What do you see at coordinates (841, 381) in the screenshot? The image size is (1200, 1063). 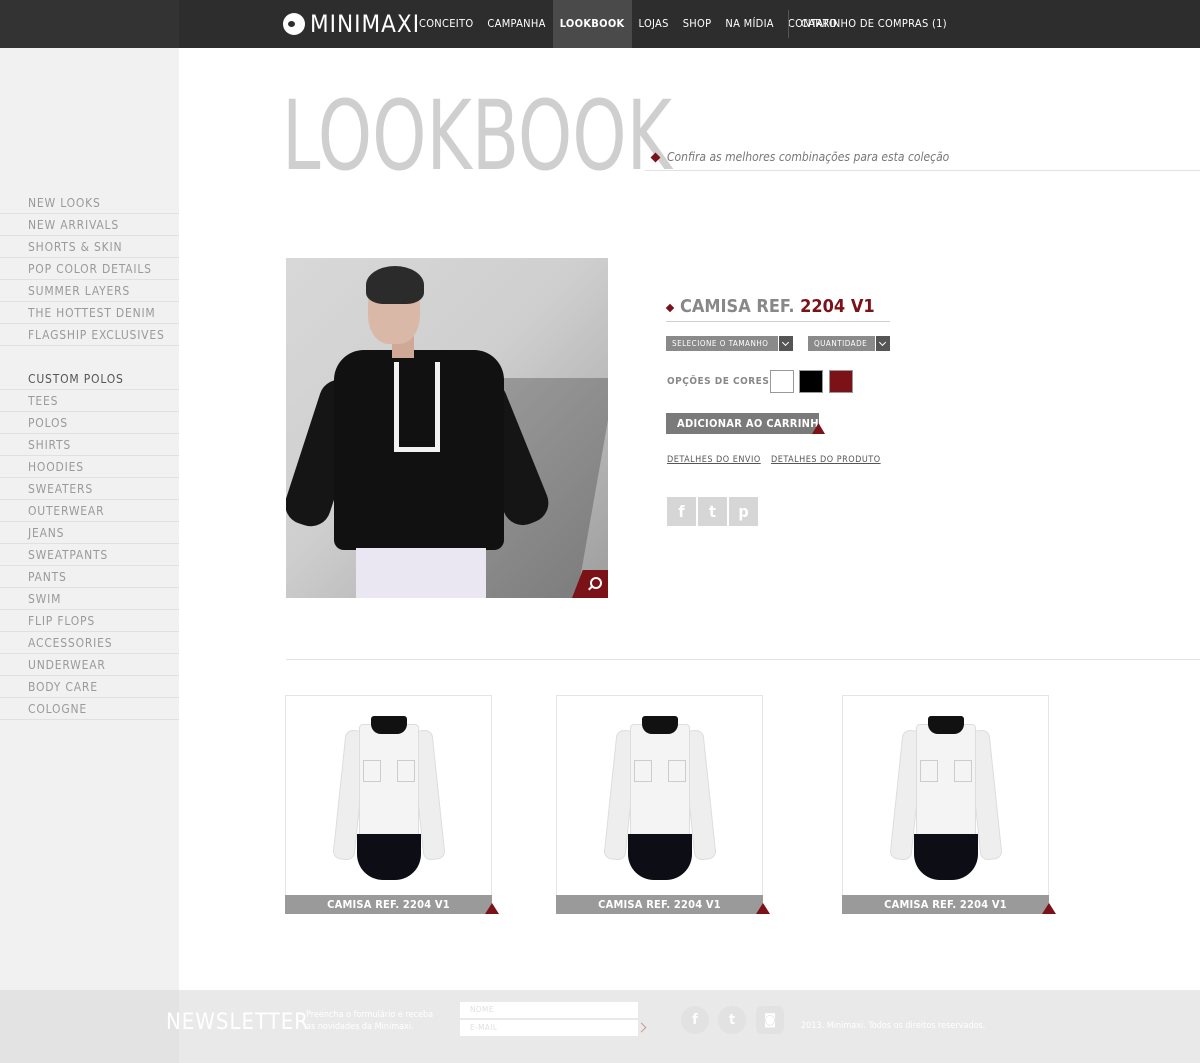 I see `color-swatch-burgundy` at bounding box center [841, 381].